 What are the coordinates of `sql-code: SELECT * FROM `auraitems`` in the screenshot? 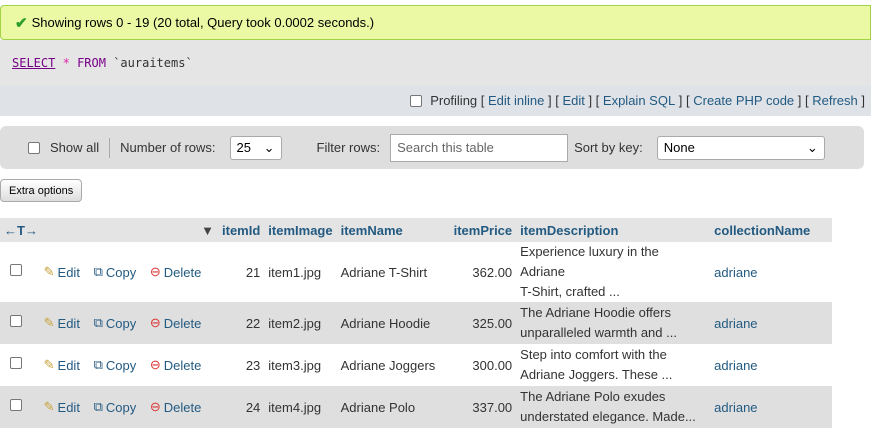 It's located at (102, 63).